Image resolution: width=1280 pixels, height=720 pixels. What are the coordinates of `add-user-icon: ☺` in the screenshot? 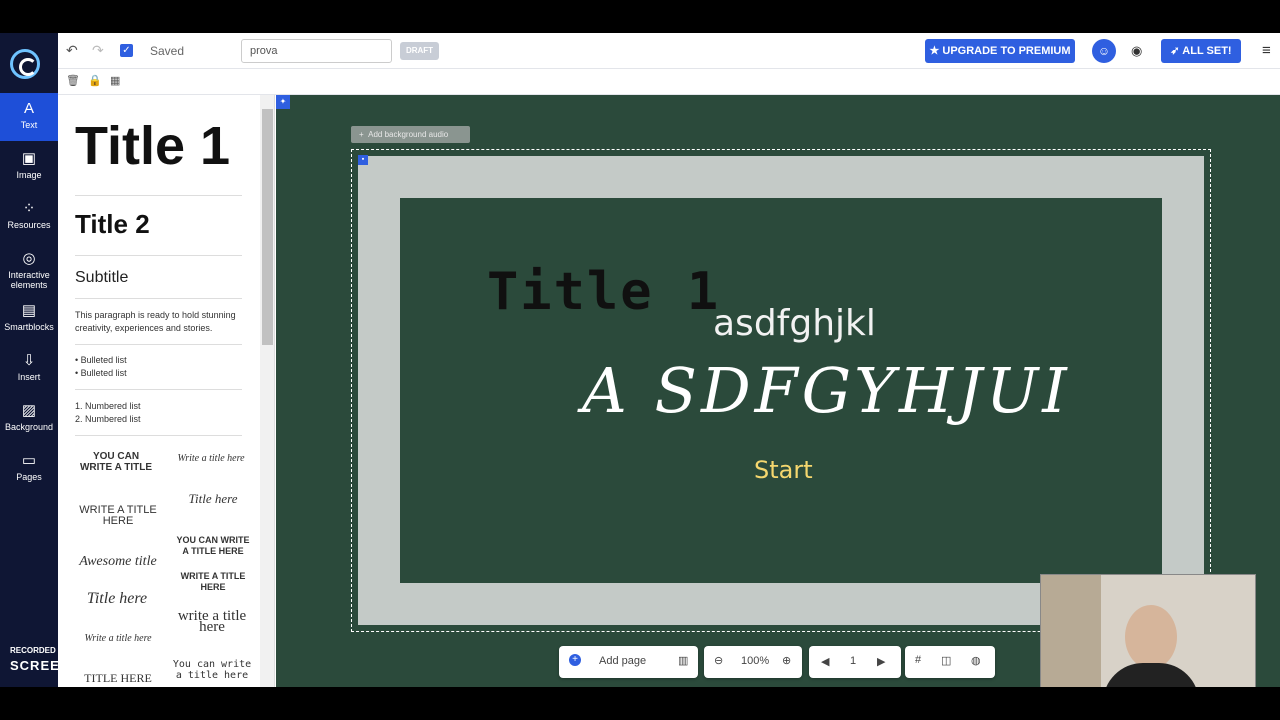 It's located at (1104, 51).